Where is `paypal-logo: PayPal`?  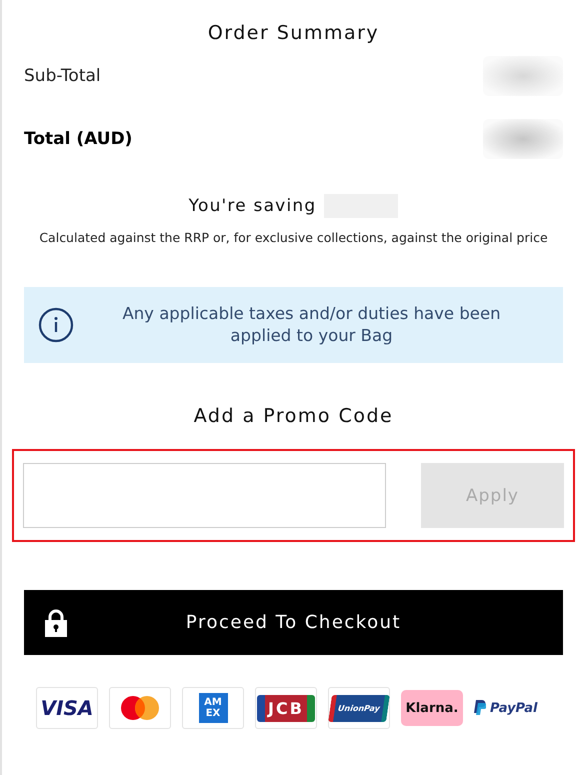 paypal-logo: PayPal is located at coordinates (506, 708).